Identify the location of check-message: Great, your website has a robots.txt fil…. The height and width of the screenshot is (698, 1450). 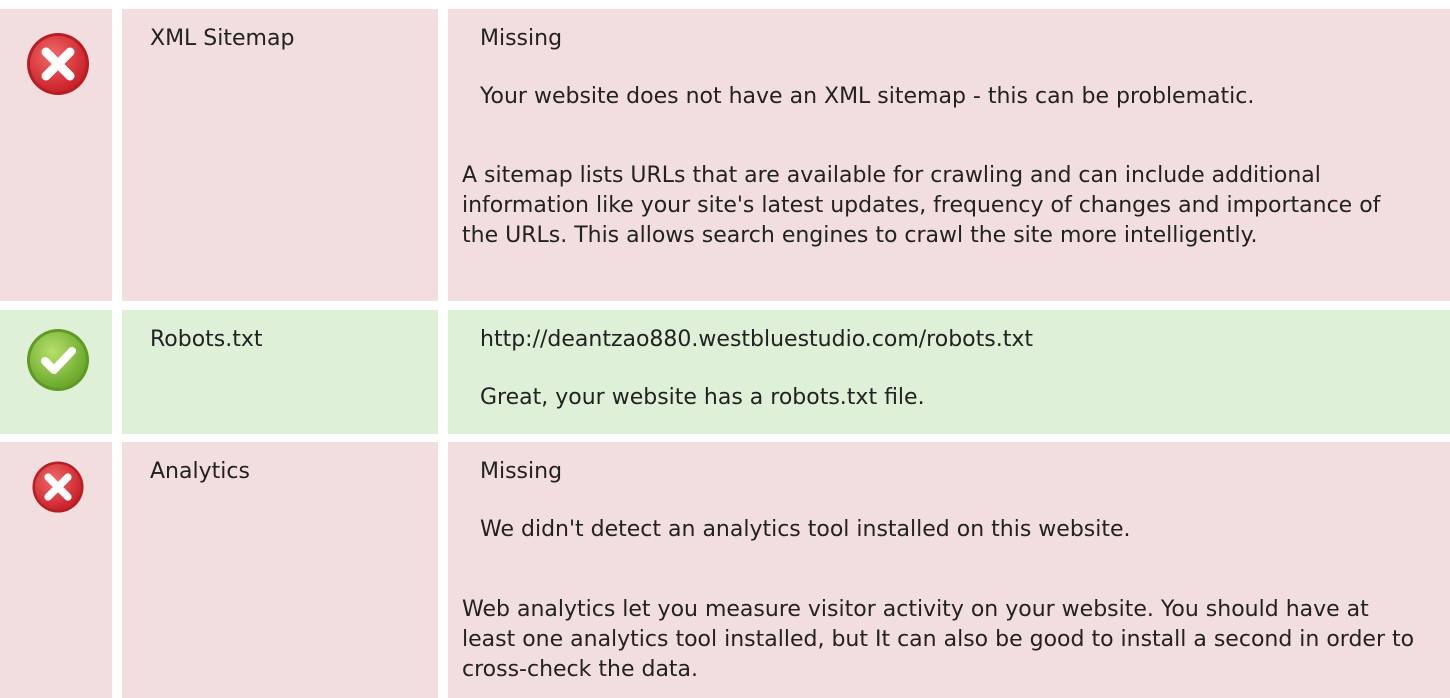
(702, 397).